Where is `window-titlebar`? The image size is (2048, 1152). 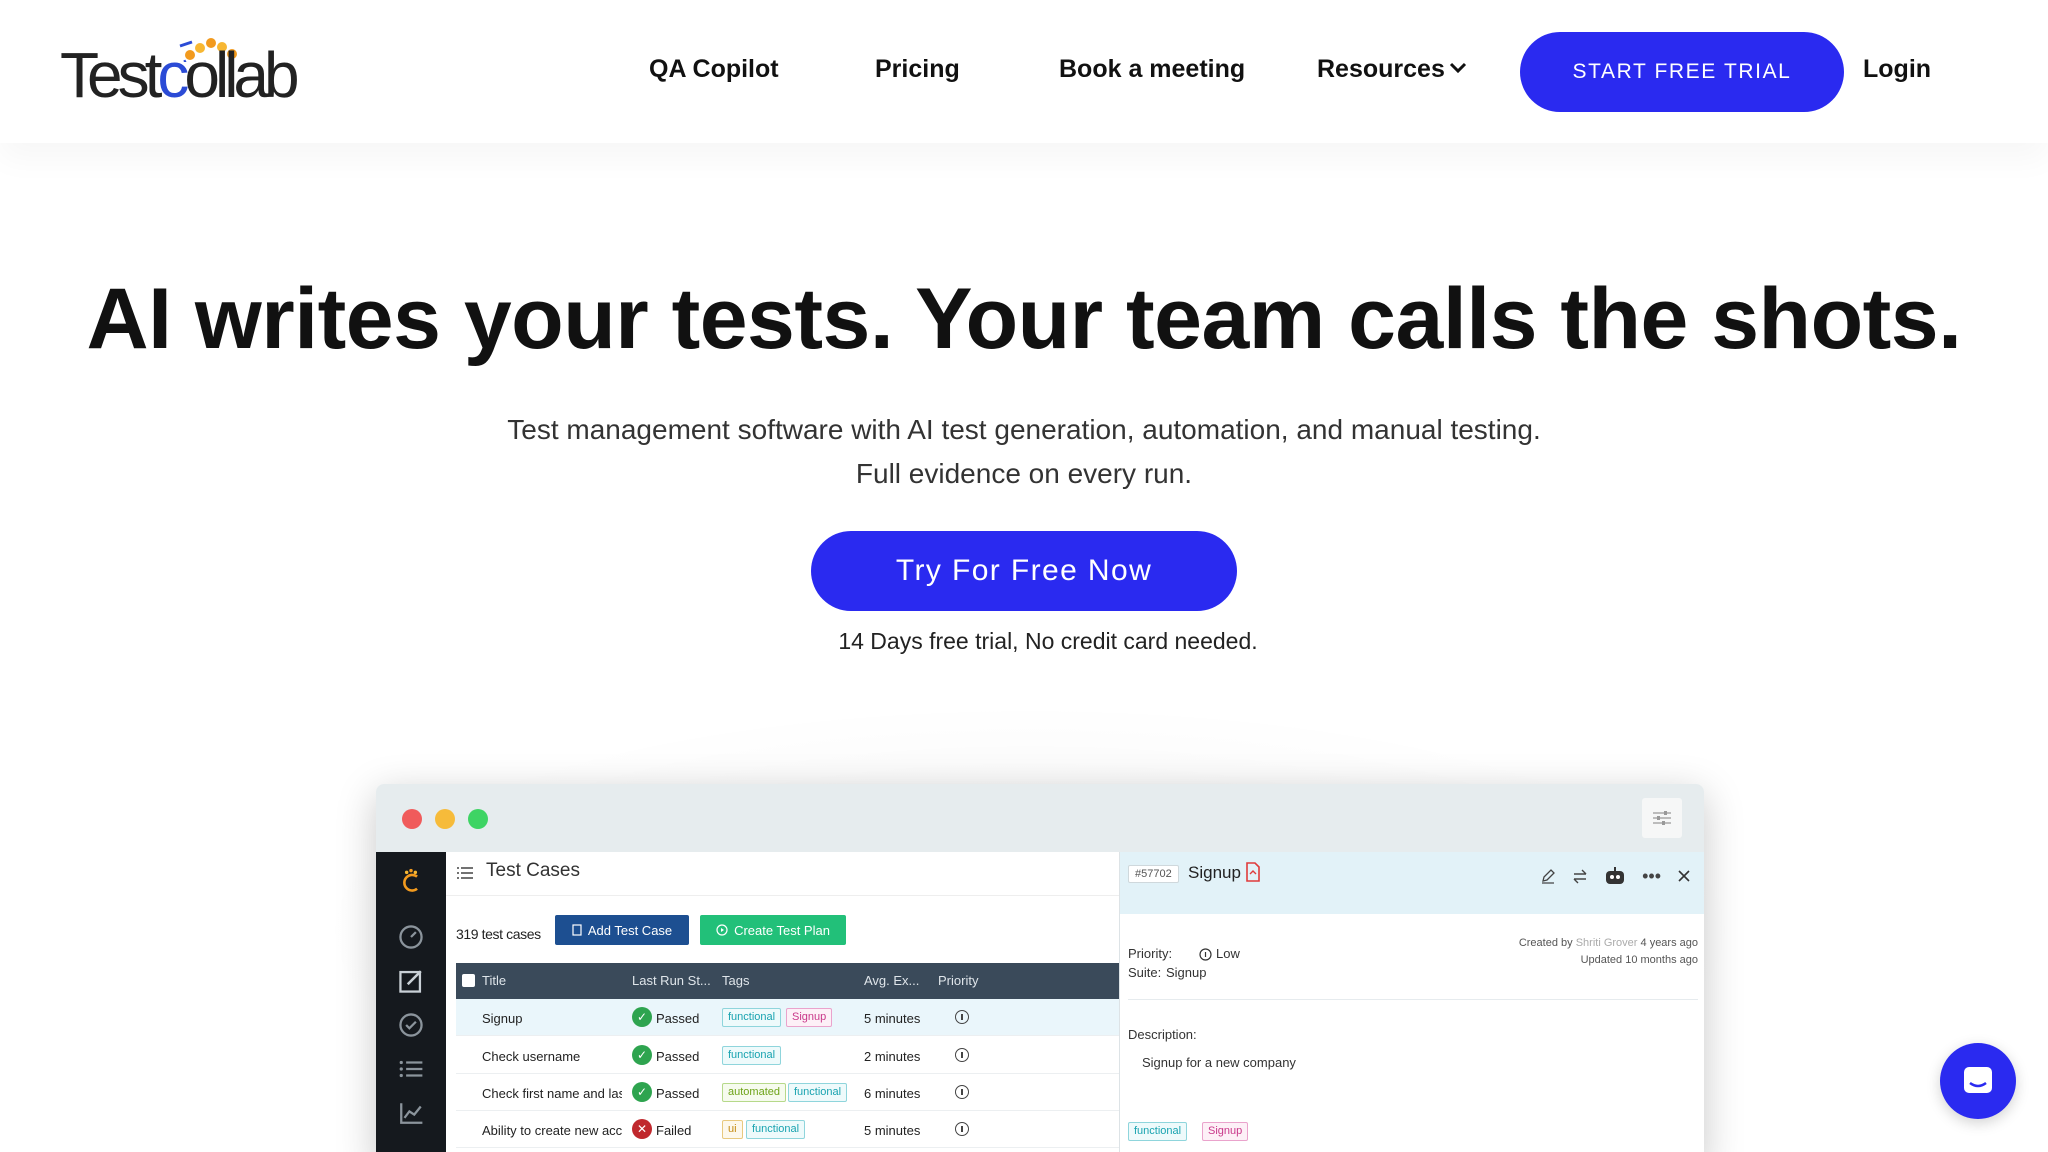
window-titlebar is located at coordinates (1040, 818).